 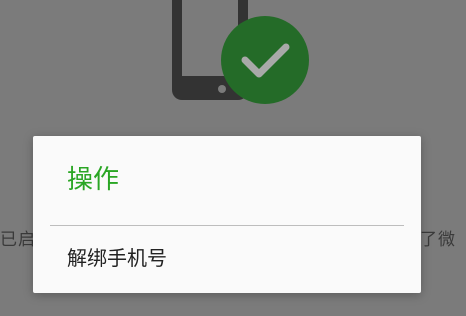 What do you see at coordinates (227, 225) in the screenshot?
I see `dialog-divider` at bounding box center [227, 225].